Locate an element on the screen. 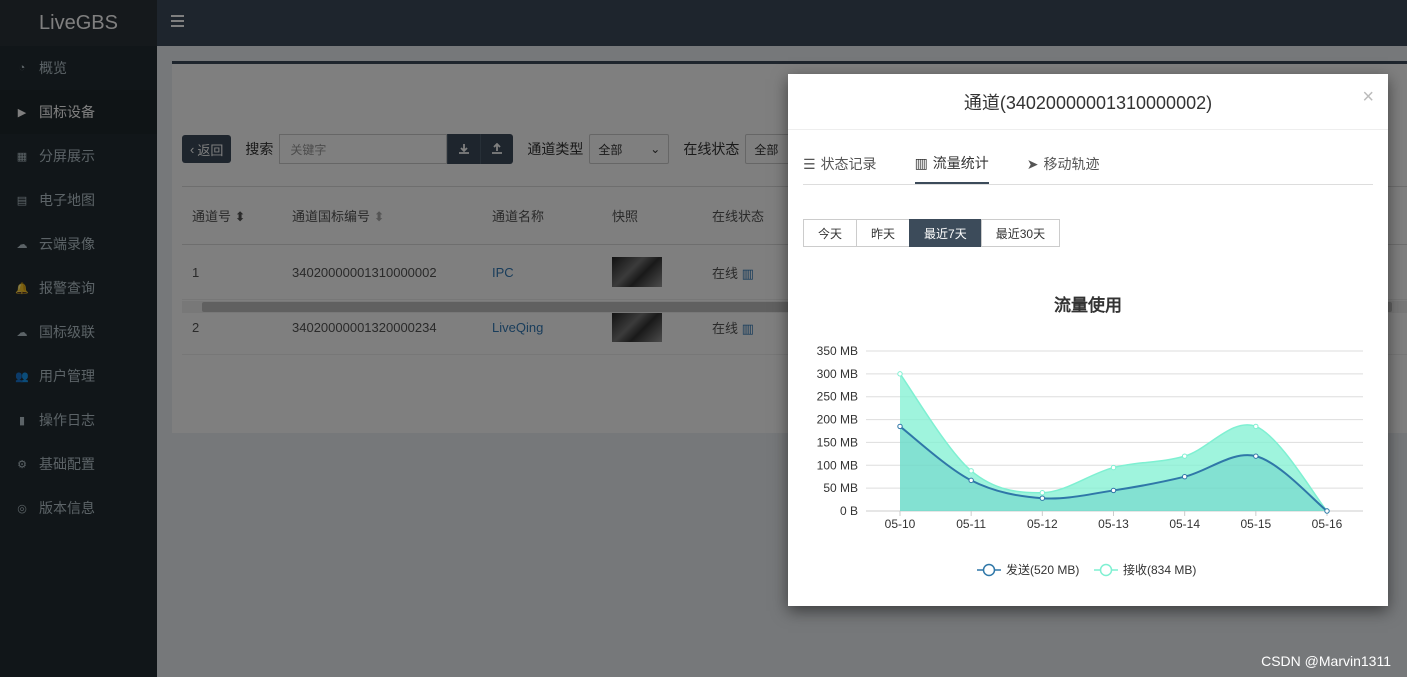  list-icon: ☰ is located at coordinates (809, 163).